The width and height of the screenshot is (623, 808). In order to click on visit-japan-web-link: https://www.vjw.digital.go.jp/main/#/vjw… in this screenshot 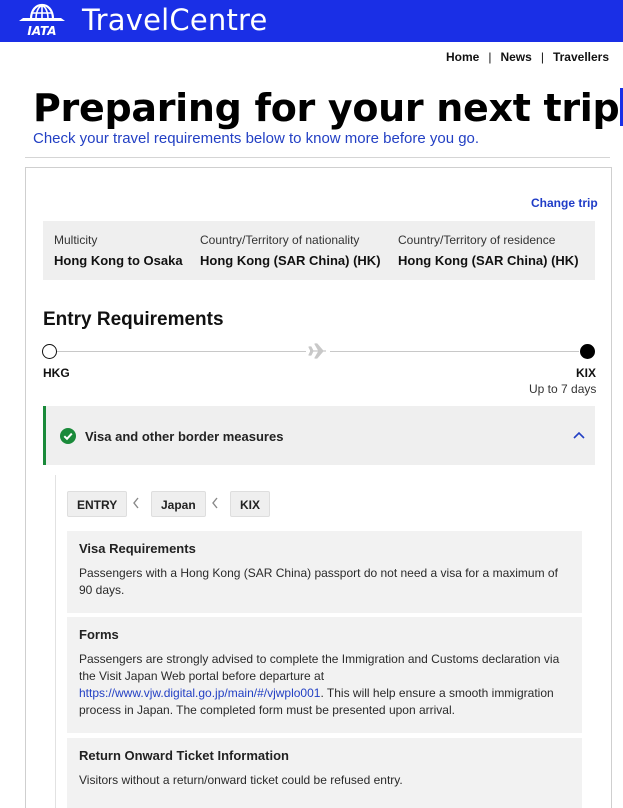, I will do `click(199, 693)`.